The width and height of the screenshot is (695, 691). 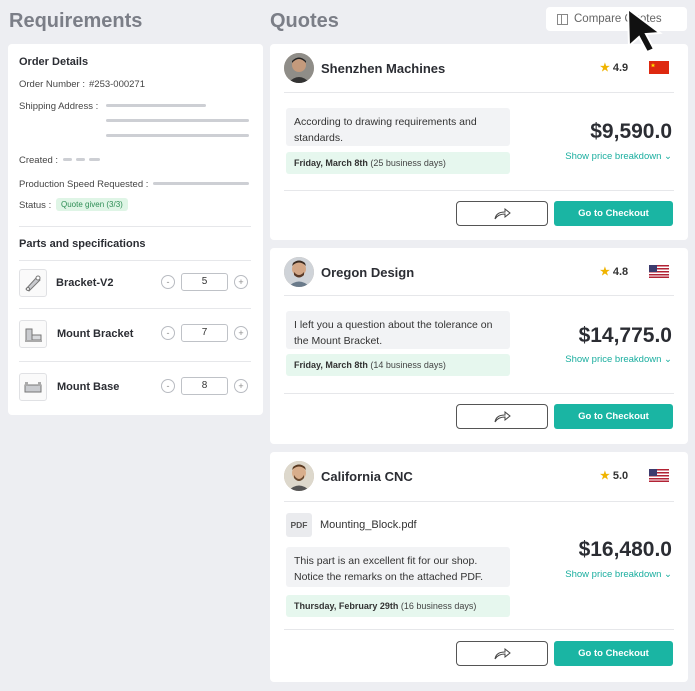 I want to click on china-flag-icon, so click(x=659, y=67).